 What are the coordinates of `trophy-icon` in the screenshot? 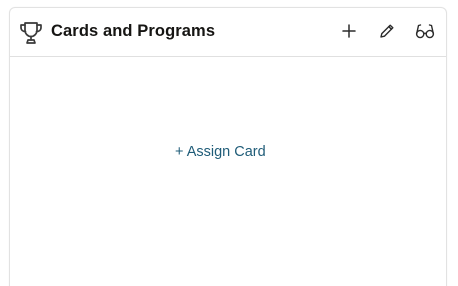 It's located at (31, 33).